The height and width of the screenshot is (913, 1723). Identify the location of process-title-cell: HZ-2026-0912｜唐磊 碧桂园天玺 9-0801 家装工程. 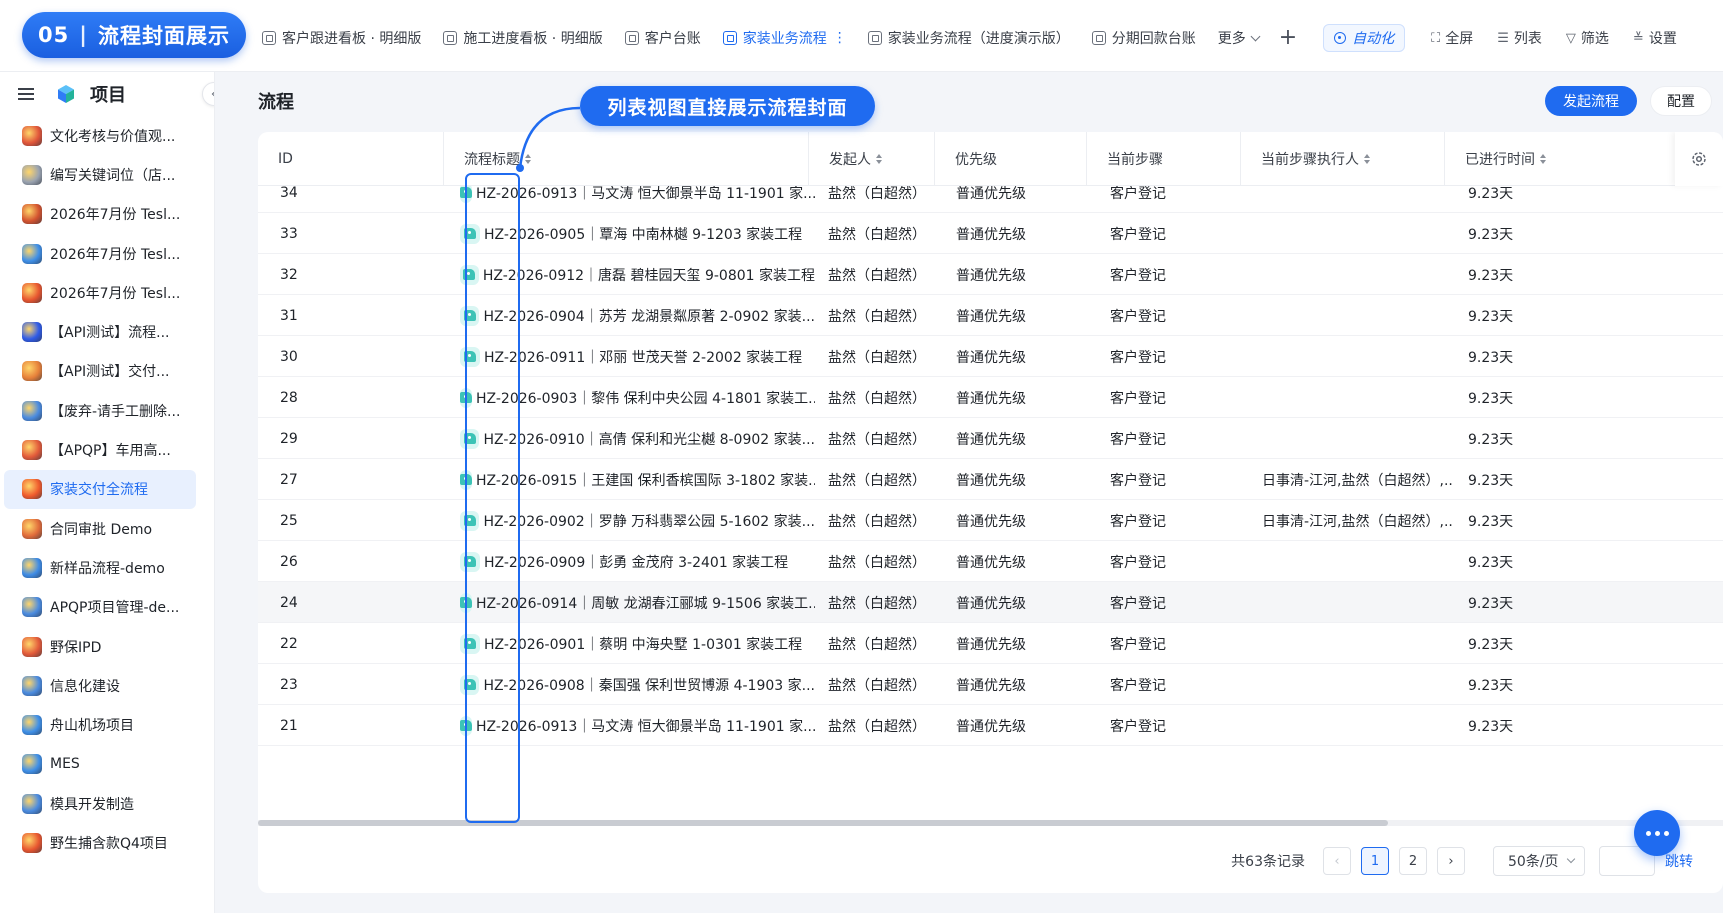
(637, 274).